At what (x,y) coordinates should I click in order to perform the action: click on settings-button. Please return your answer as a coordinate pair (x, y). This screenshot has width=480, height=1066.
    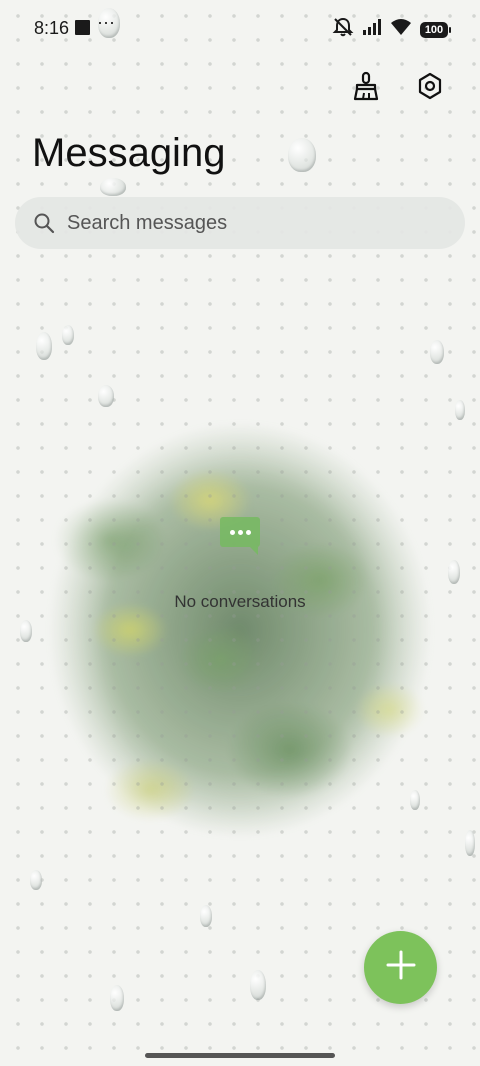
    Looking at the image, I should click on (430, 88).